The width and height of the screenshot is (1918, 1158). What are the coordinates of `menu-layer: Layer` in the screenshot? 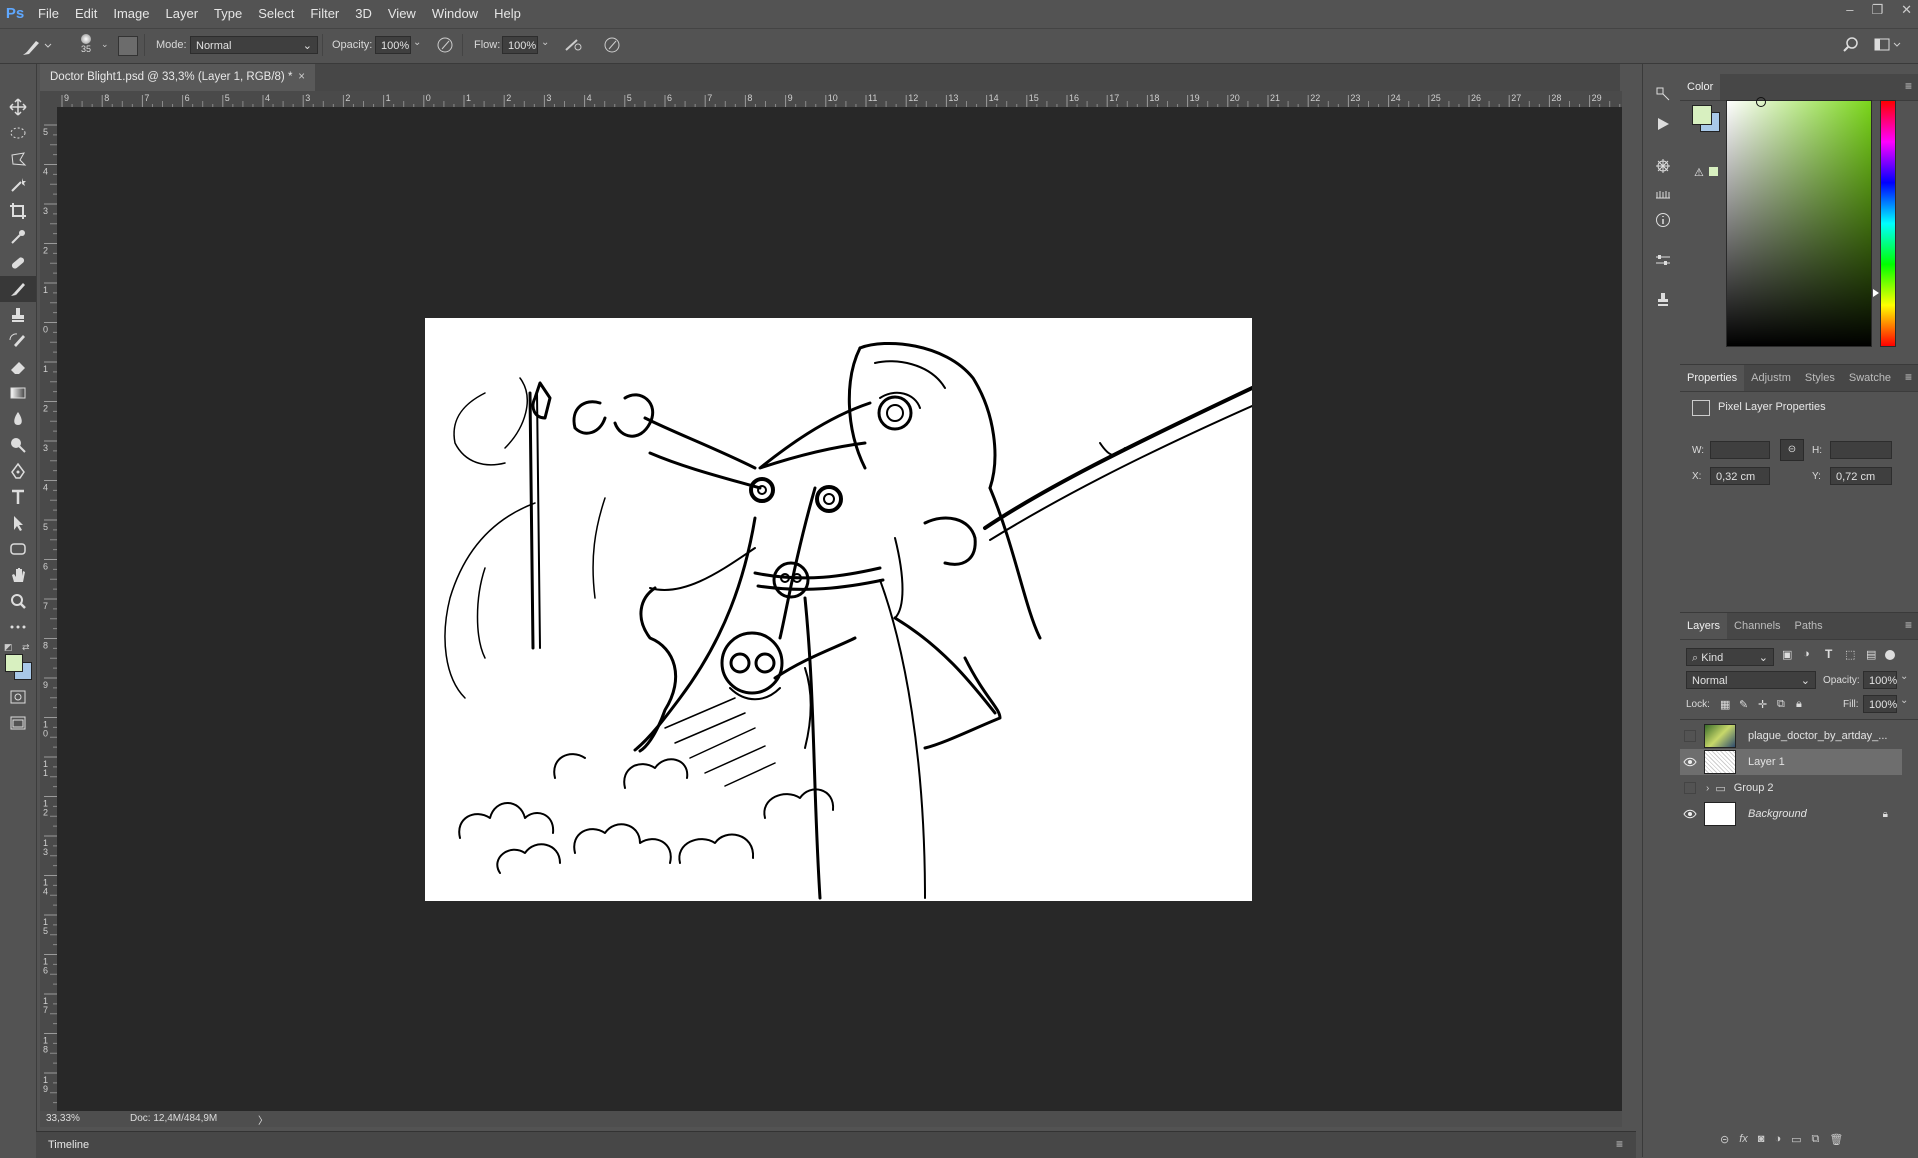 It's located at (182, 13).